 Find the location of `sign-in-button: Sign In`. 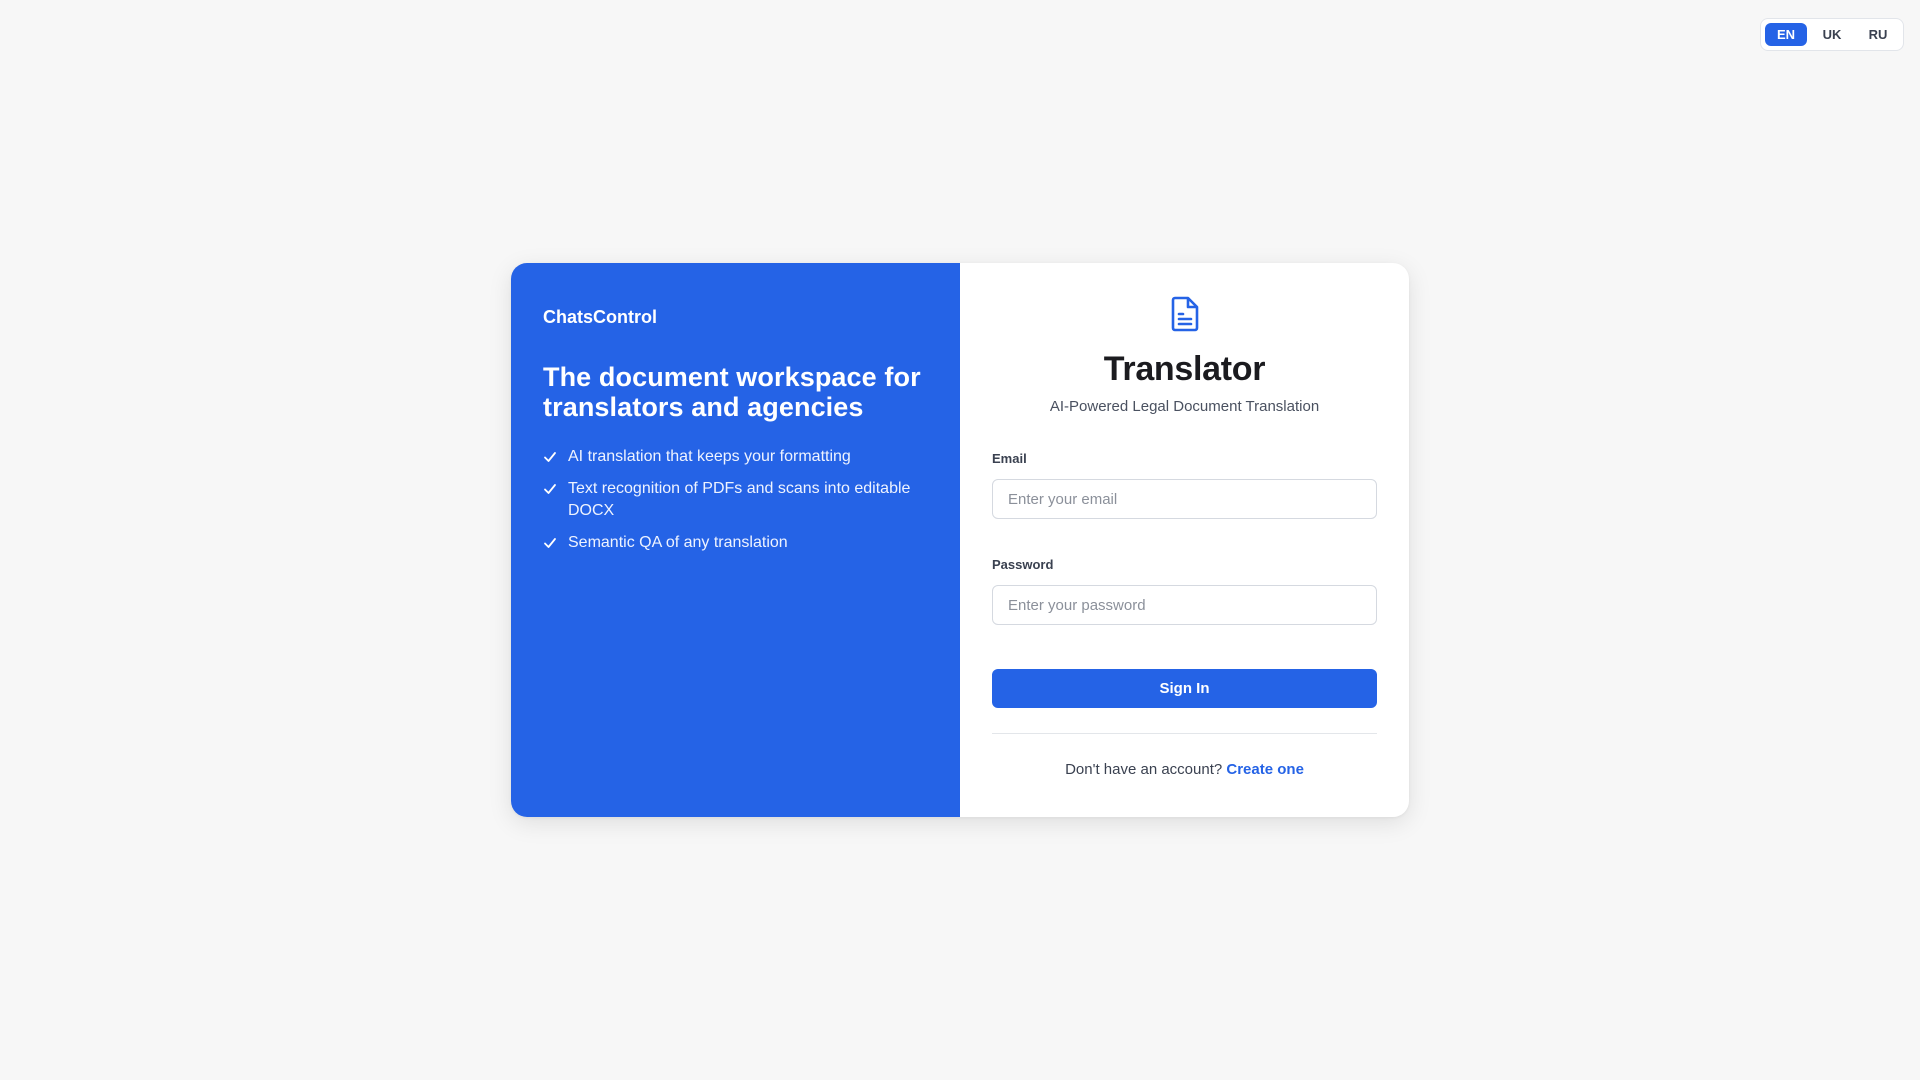

sign-in-button: Sign In is located at coordinates (1184, 688).